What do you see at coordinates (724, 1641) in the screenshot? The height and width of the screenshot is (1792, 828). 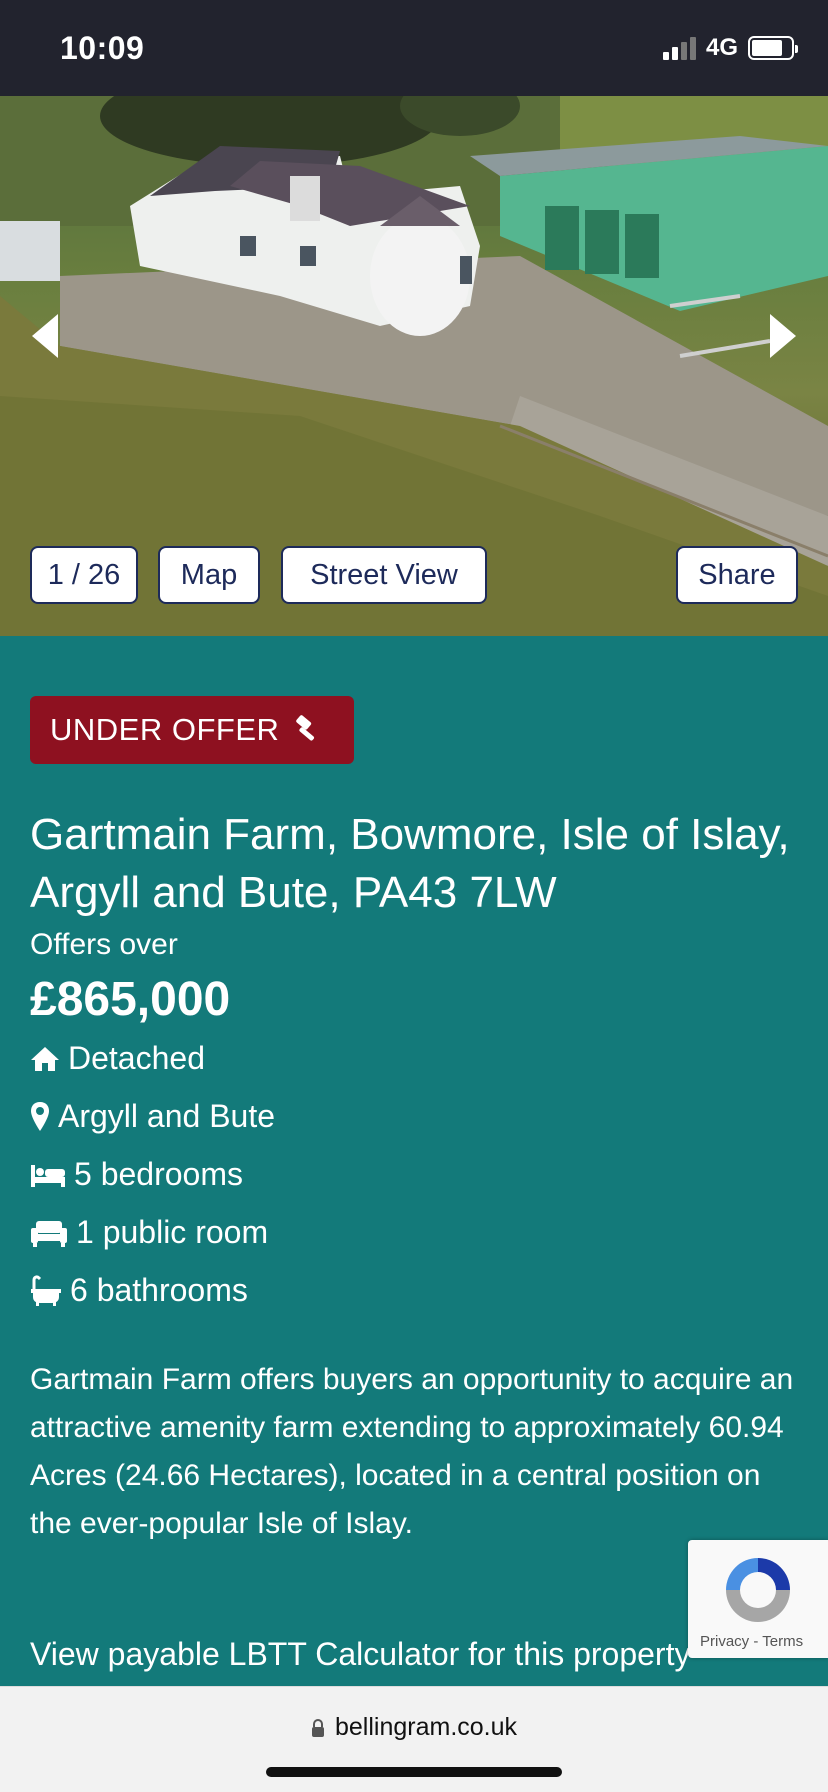 I see `recaptcha-privacy-link: Privacy` at bounding box center [724, 1641].